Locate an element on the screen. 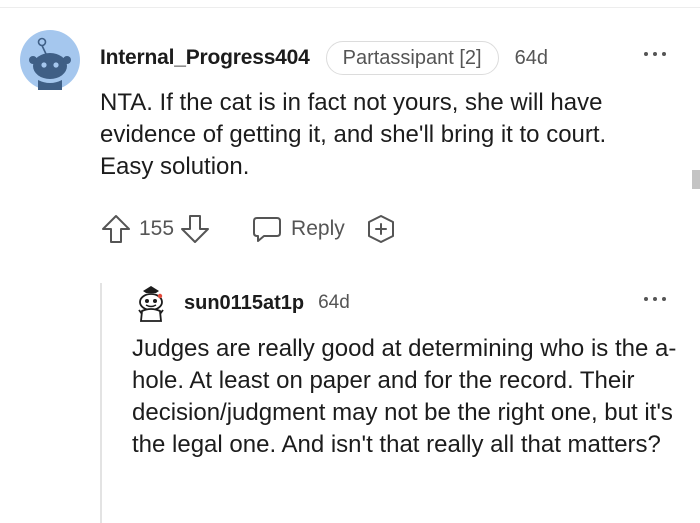  top-divider is located at coordinates (350, 7).